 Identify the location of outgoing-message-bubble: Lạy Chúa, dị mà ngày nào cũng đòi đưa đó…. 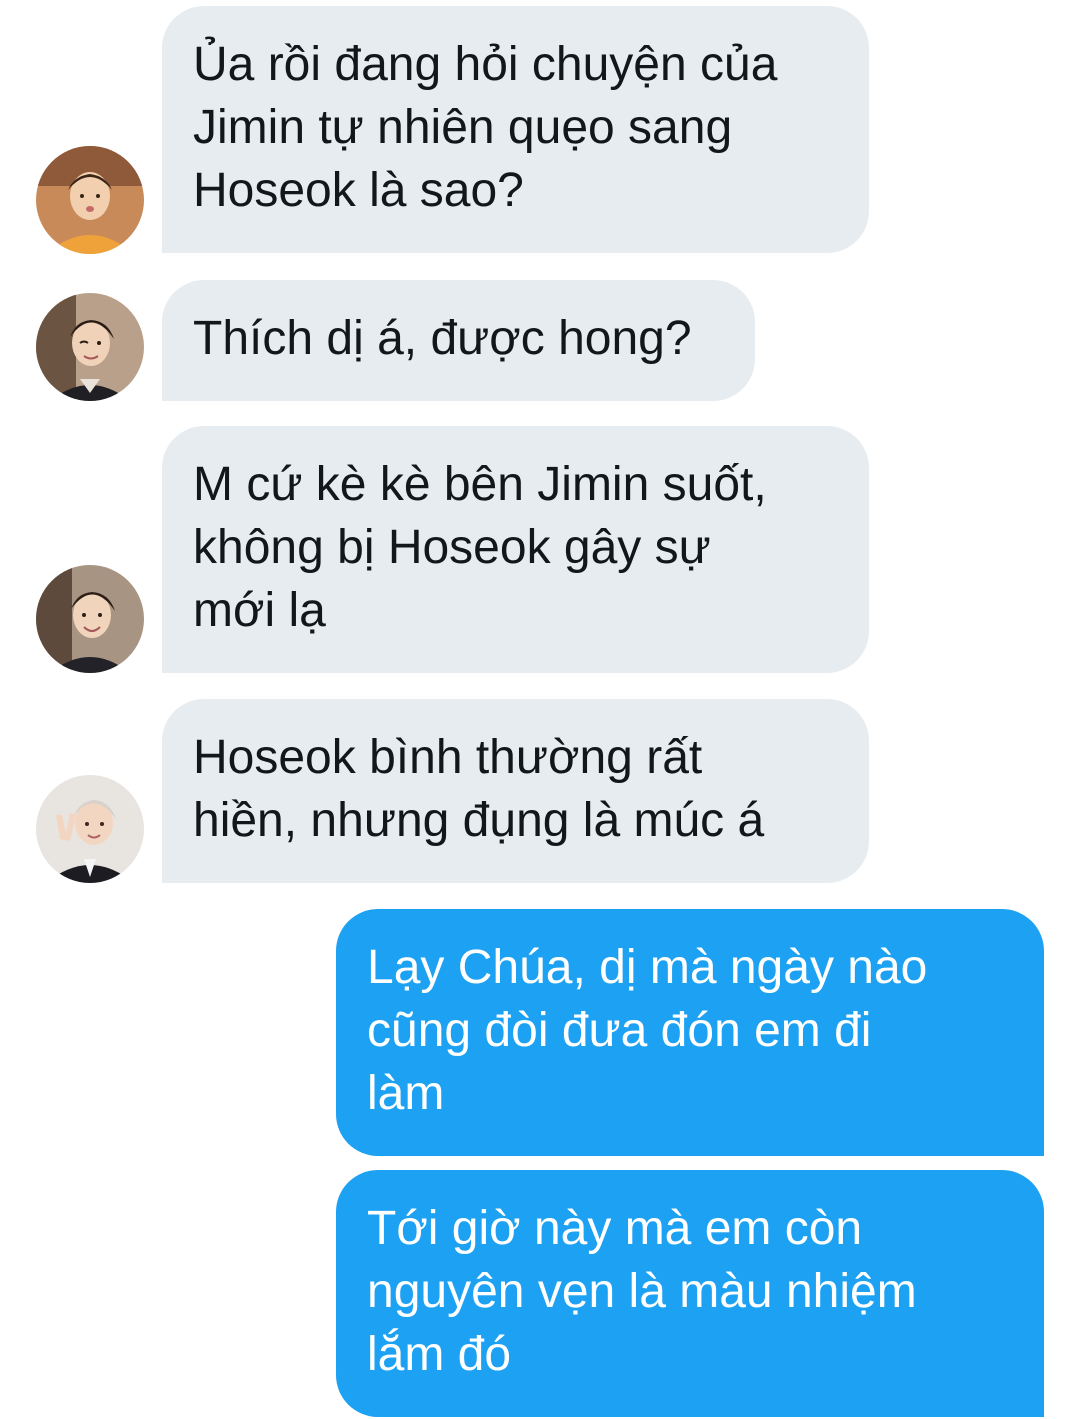
(690, 1032).